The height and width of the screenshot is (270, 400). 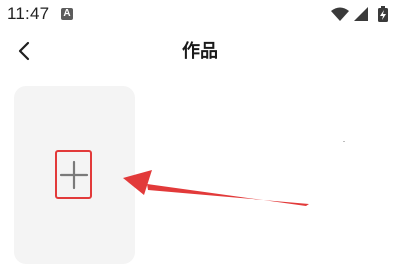 I want to click on battery-charging-icon, so click(x=383, y=14).